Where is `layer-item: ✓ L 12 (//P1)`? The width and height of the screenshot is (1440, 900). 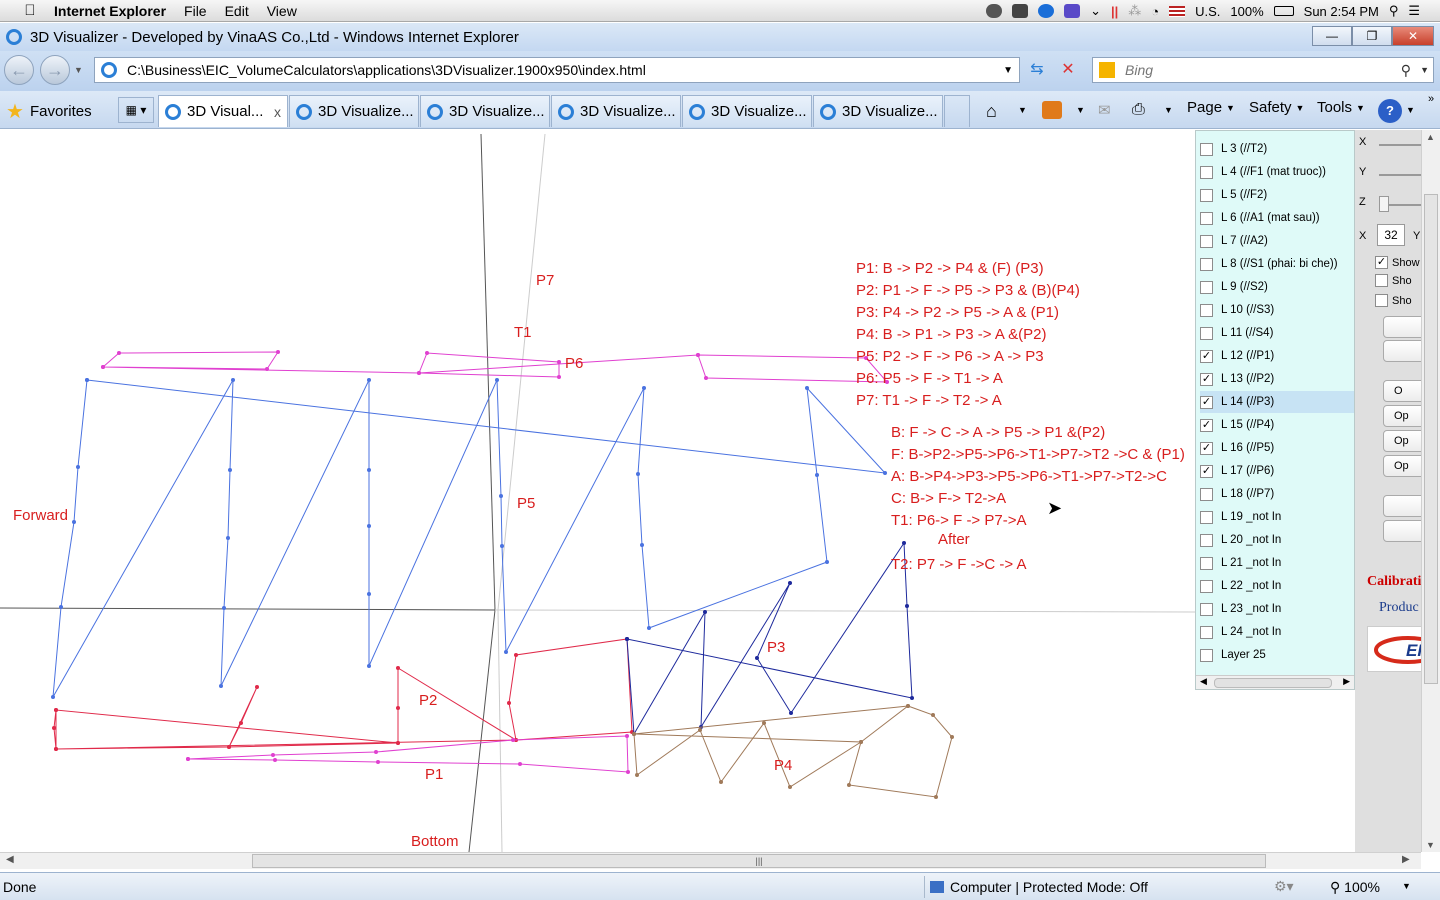 layer-item: ✓ L 12 (//P1) is located at coordinates (1277, 356).